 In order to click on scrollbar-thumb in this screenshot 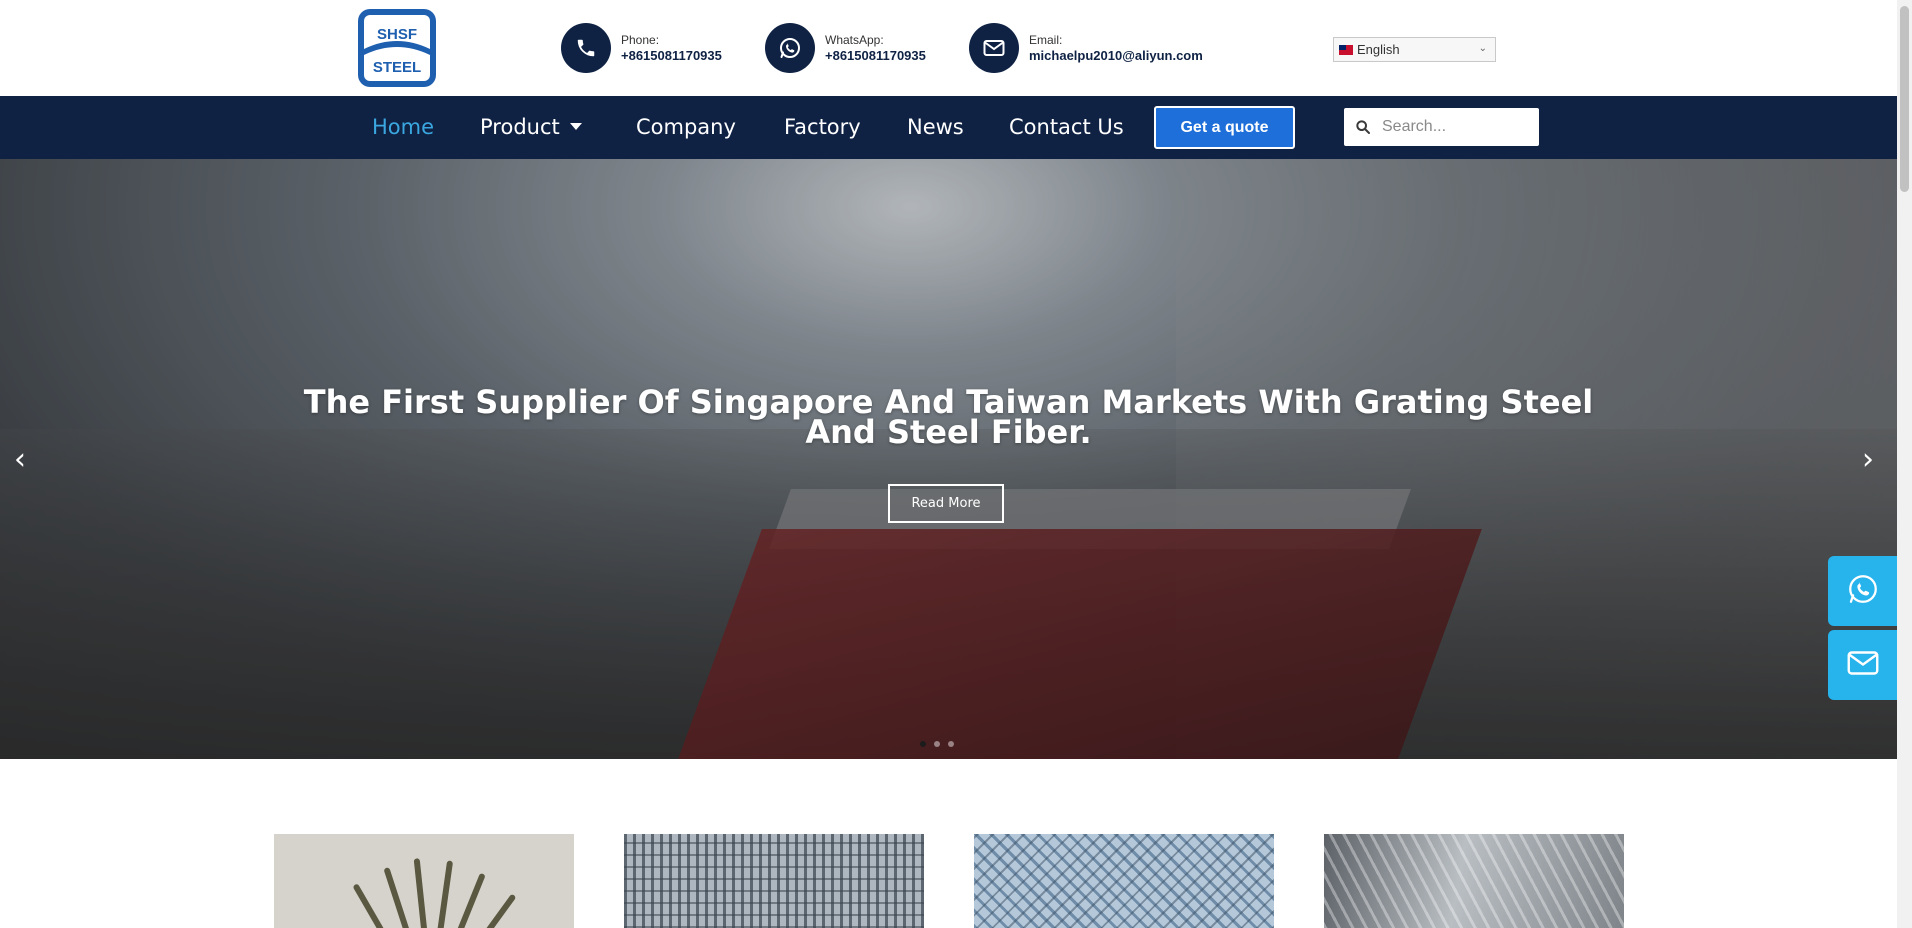, I will do `click(1904, 99)`.